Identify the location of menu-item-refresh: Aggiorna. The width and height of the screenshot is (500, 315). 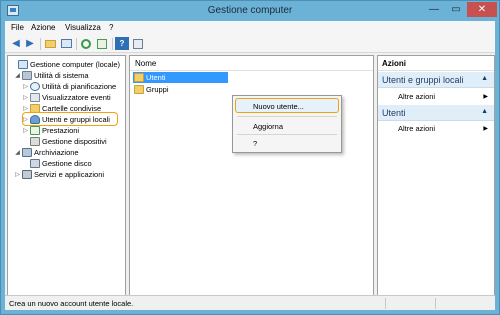
(268, 126).